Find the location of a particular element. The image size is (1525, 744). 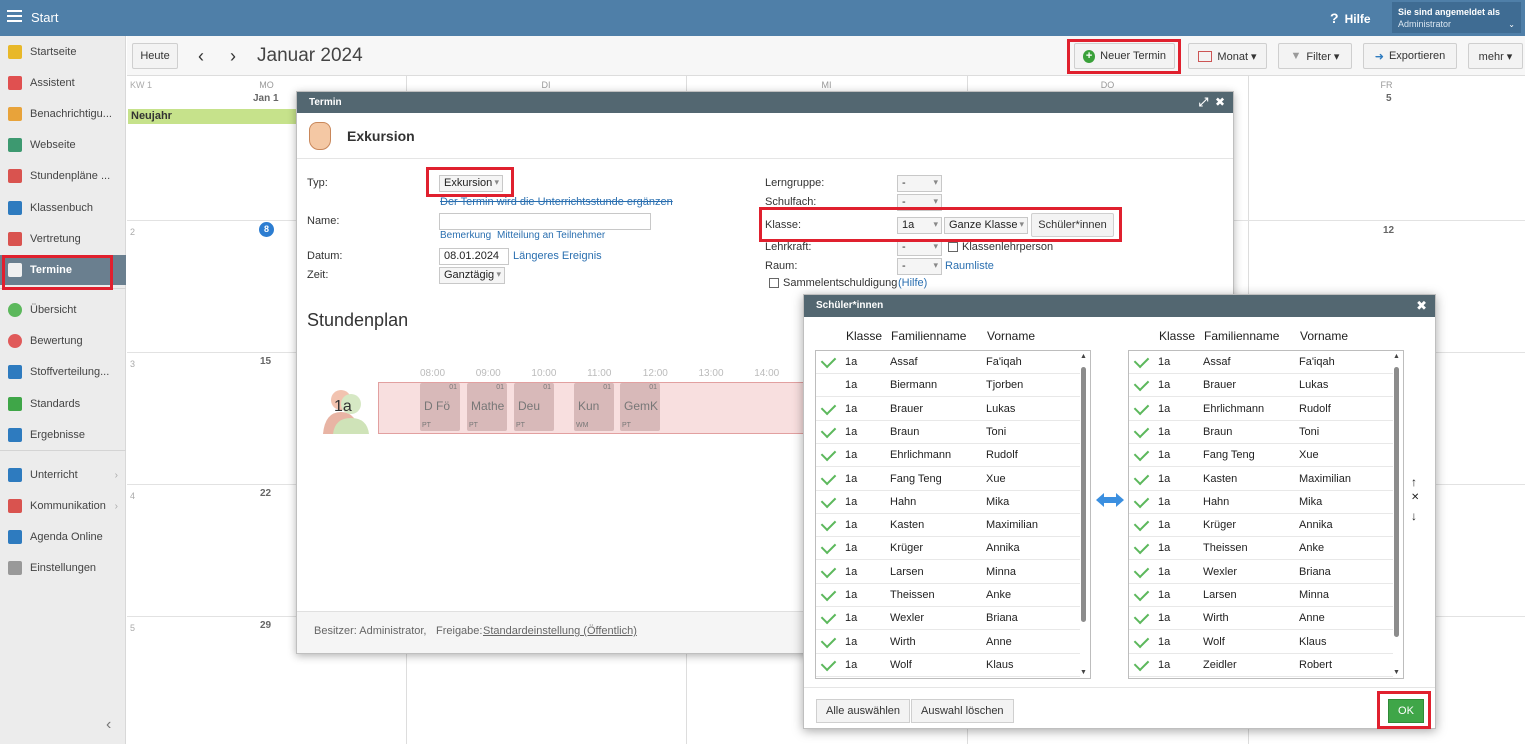

sammel-help-link: (Hilfe) is located at coordinates (912, 283).